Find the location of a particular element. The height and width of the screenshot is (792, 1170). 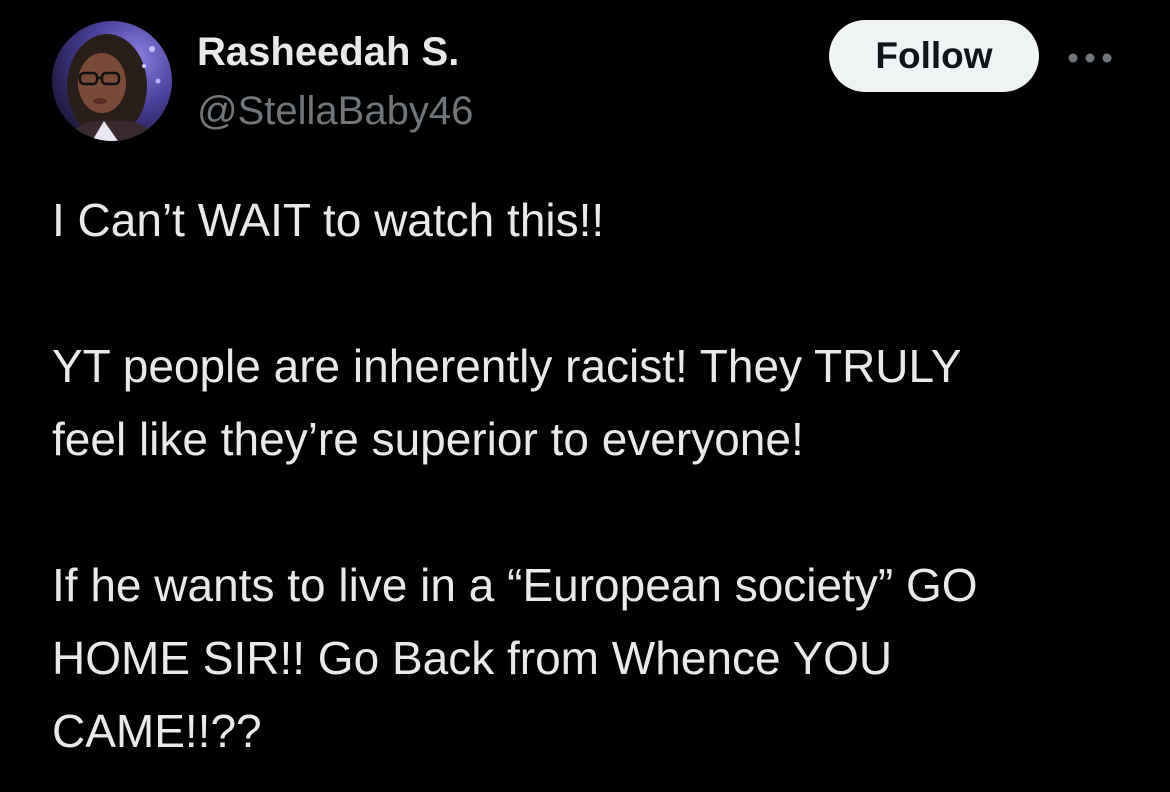

avatar-image is located at coordinates (112, 81).